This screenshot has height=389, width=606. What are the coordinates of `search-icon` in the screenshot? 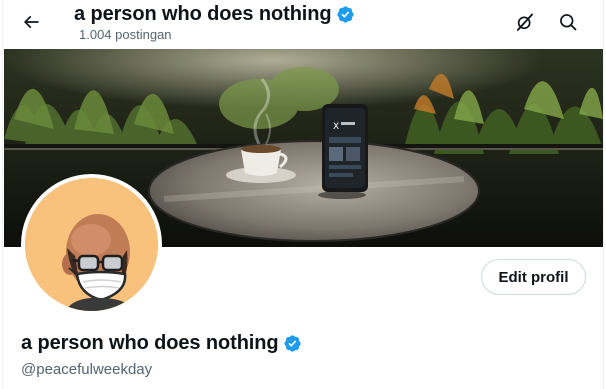 It's located at (568, 22).